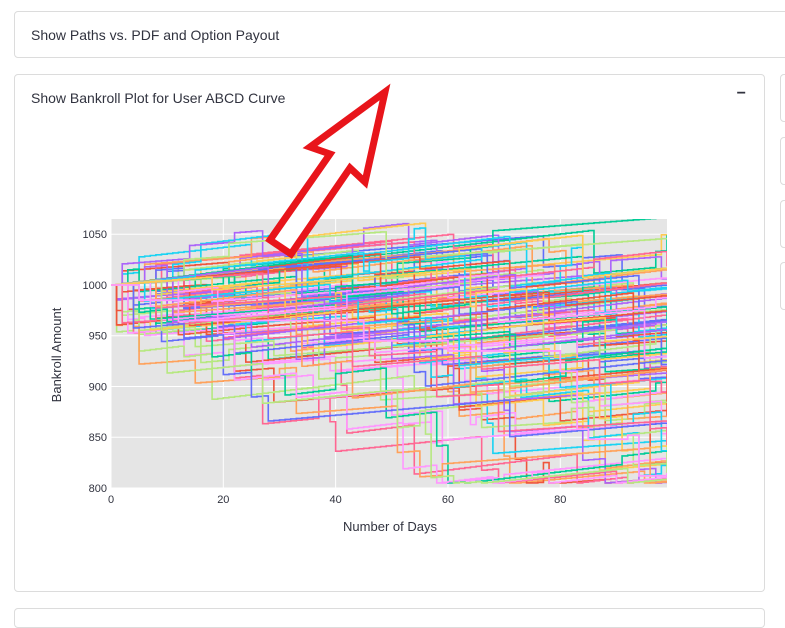  I want to click on x-tick-label: 80, so click(560, 500).